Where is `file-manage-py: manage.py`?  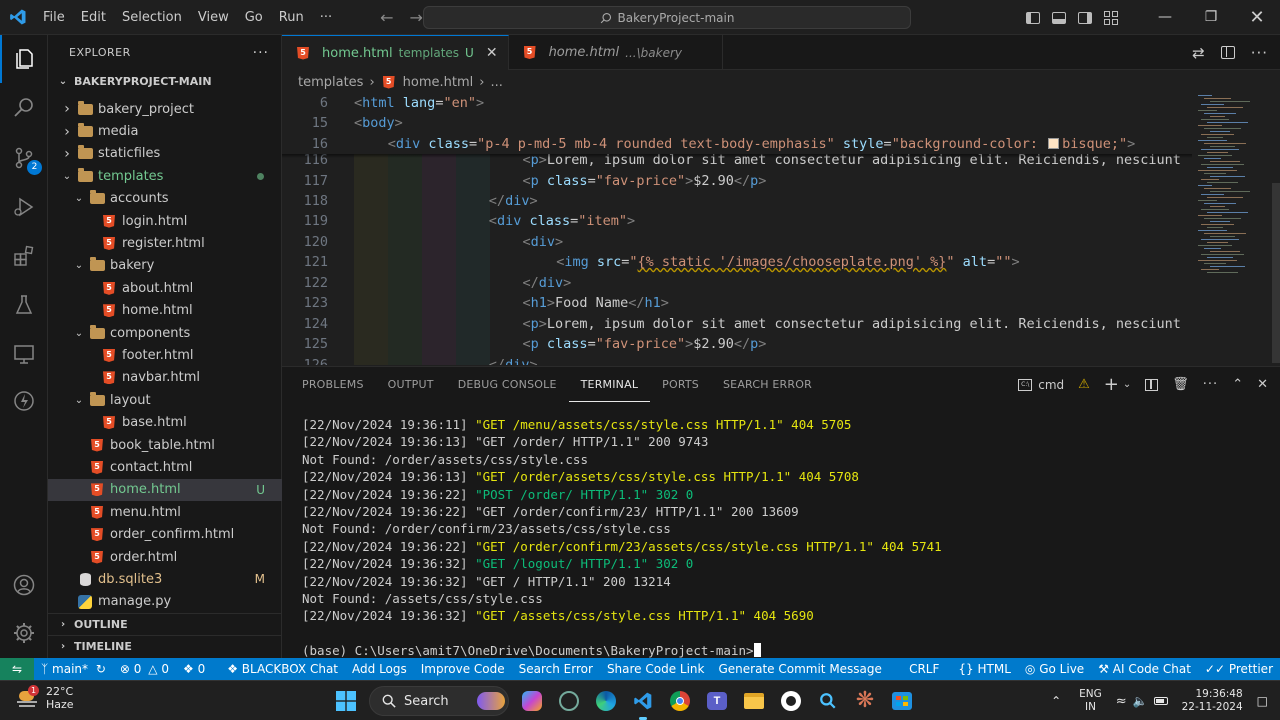
file-manage-py: manage.py is located at coordinates (165, 602).